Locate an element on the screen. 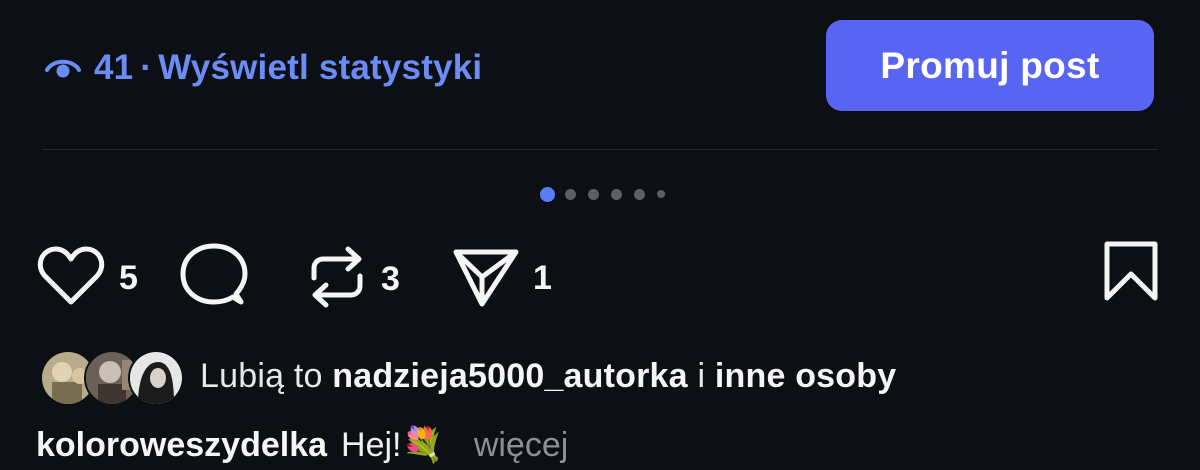 The height and width of the screenshot is (470, 1200). caption-more-link: więcej is located at coordinates (521, 445).